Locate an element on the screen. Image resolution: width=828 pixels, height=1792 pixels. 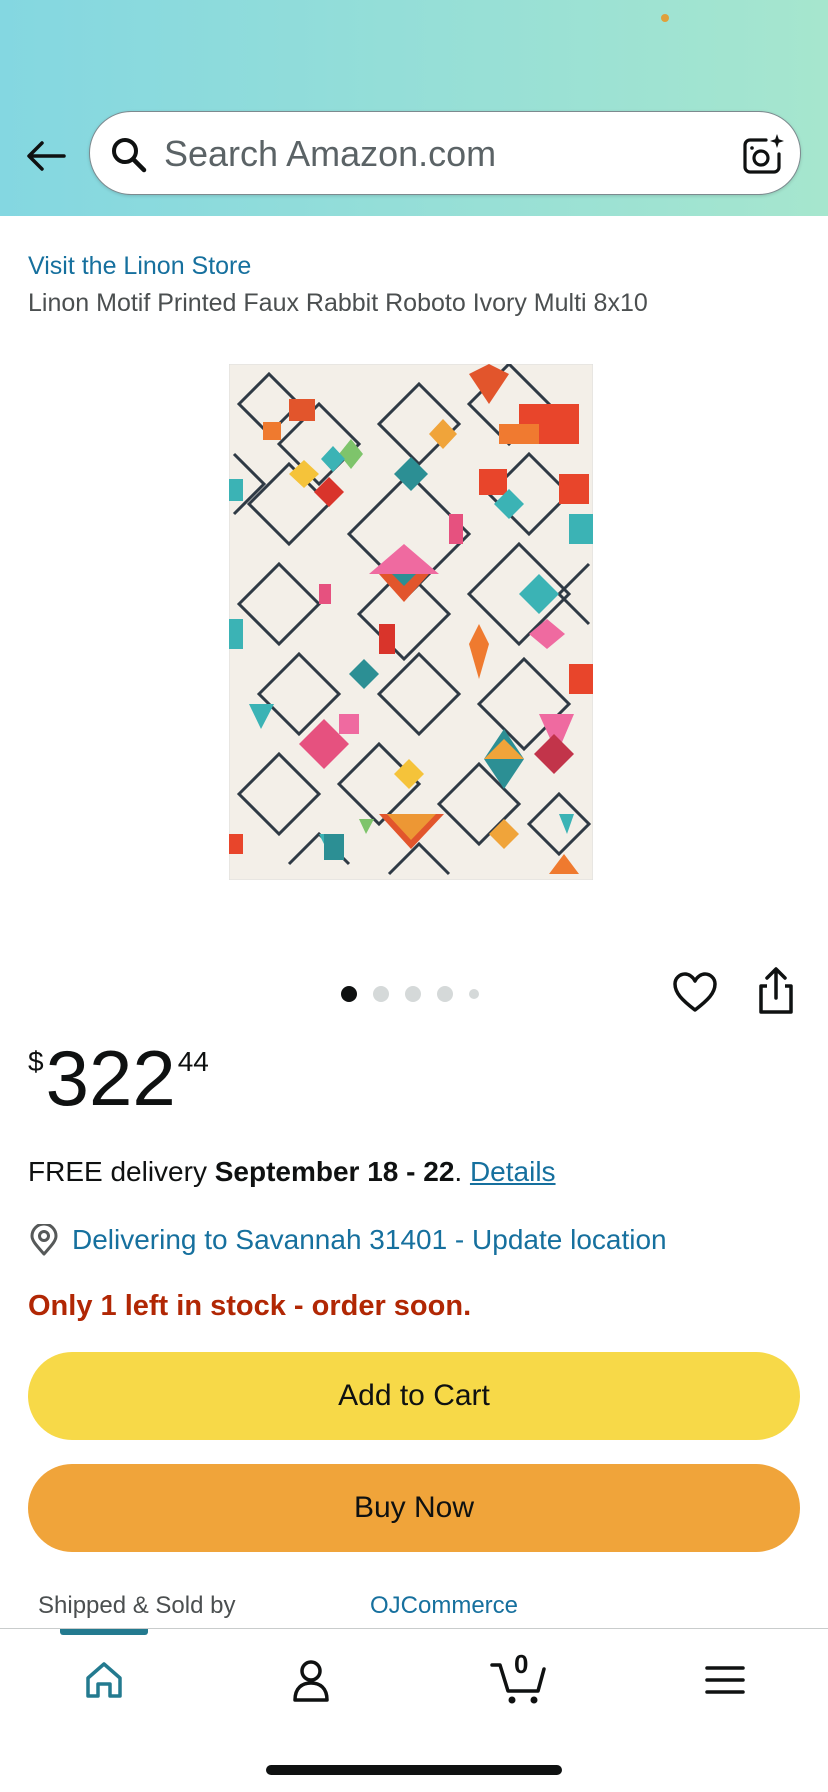
image-pagination is located at coordinates (410, 994).